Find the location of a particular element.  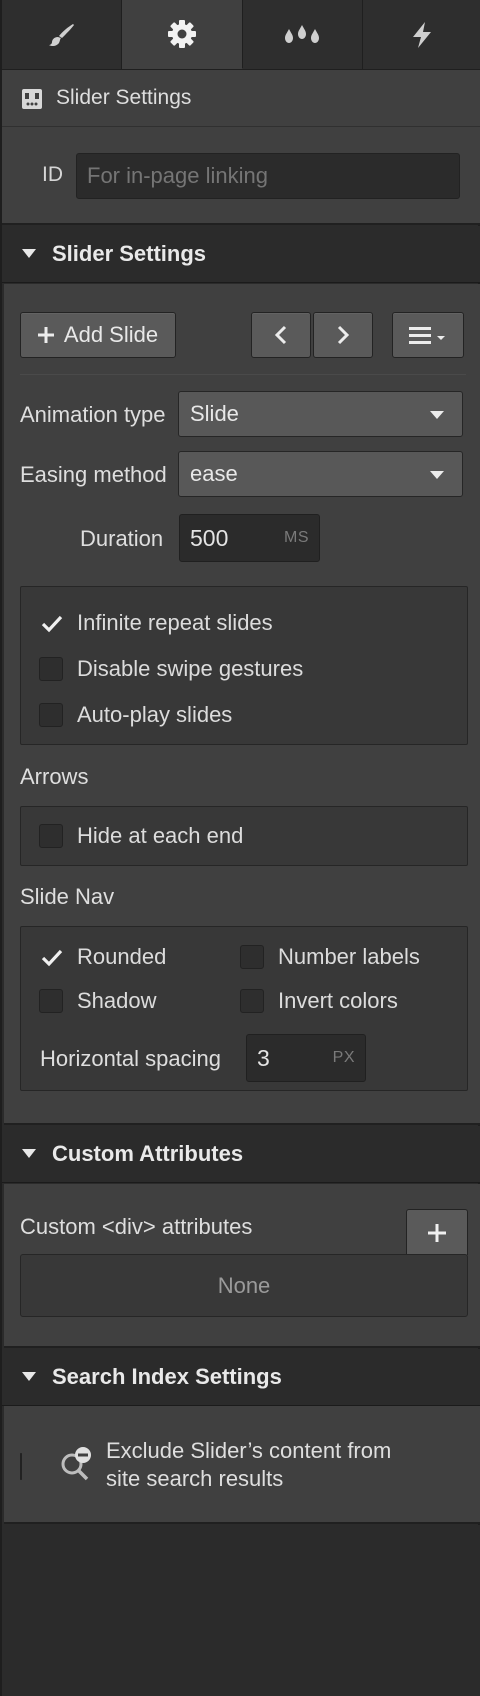

empty-text: None is located at coordinates (244, 1285).